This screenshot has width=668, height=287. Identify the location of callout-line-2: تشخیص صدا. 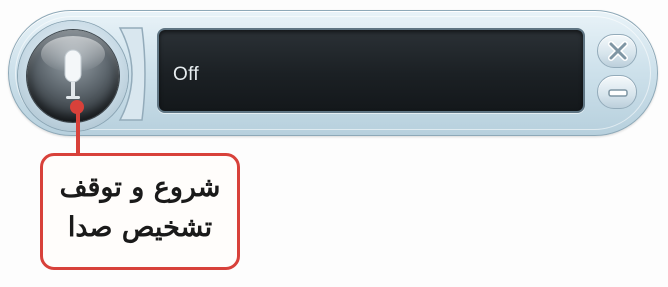
(140, 227).